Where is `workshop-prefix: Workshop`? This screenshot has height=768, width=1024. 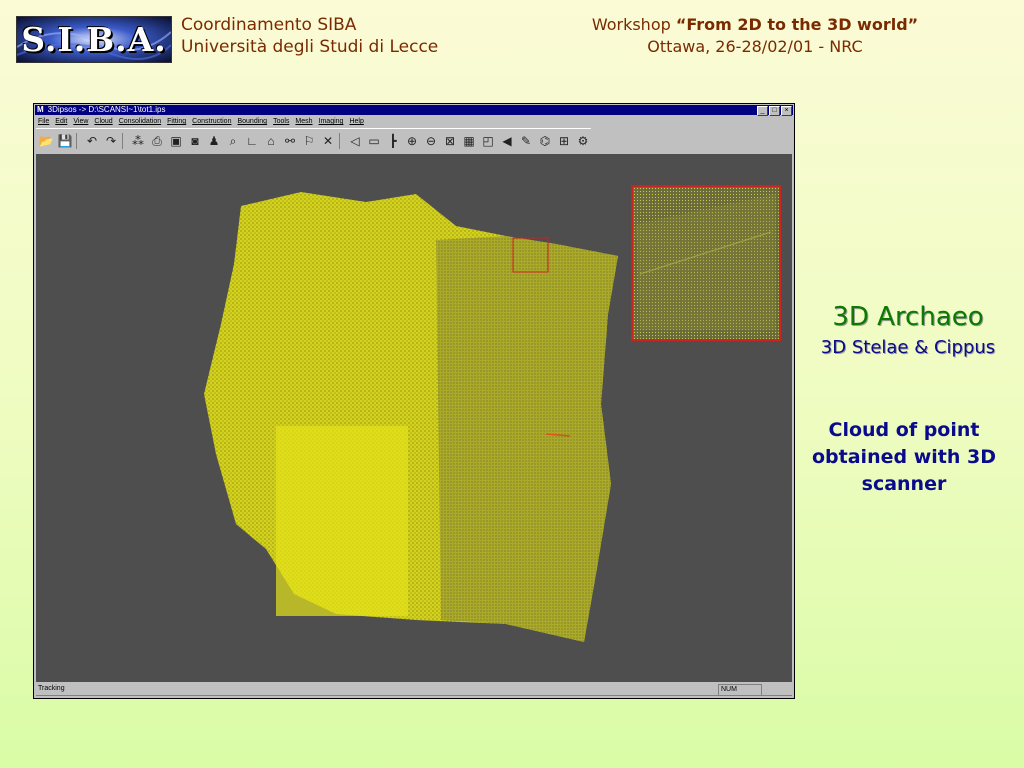 workshop-prefix: Workshop is located at coordinates (633, 24).